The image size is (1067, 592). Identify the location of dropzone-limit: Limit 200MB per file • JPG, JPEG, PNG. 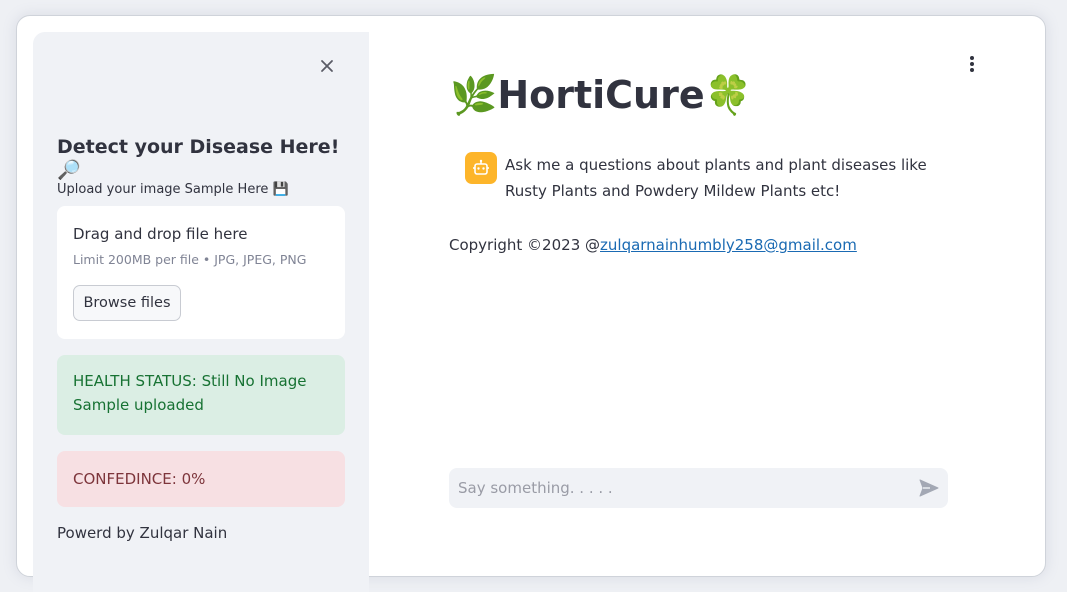
(190, 259).